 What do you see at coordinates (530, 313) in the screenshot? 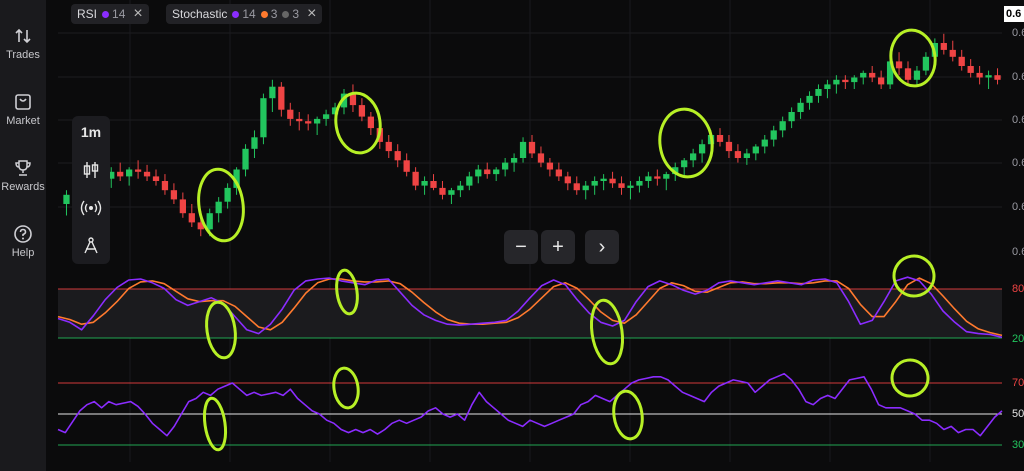
I see `stoch-band-fill` at bounding box center [530, 313].